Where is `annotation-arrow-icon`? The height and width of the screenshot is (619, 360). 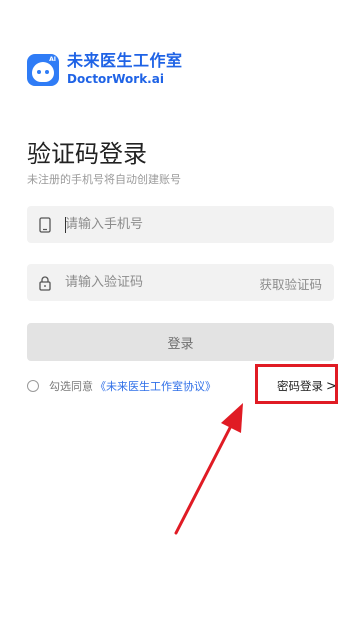 annotation-arrow-icon is located at coordinates (208, 469).